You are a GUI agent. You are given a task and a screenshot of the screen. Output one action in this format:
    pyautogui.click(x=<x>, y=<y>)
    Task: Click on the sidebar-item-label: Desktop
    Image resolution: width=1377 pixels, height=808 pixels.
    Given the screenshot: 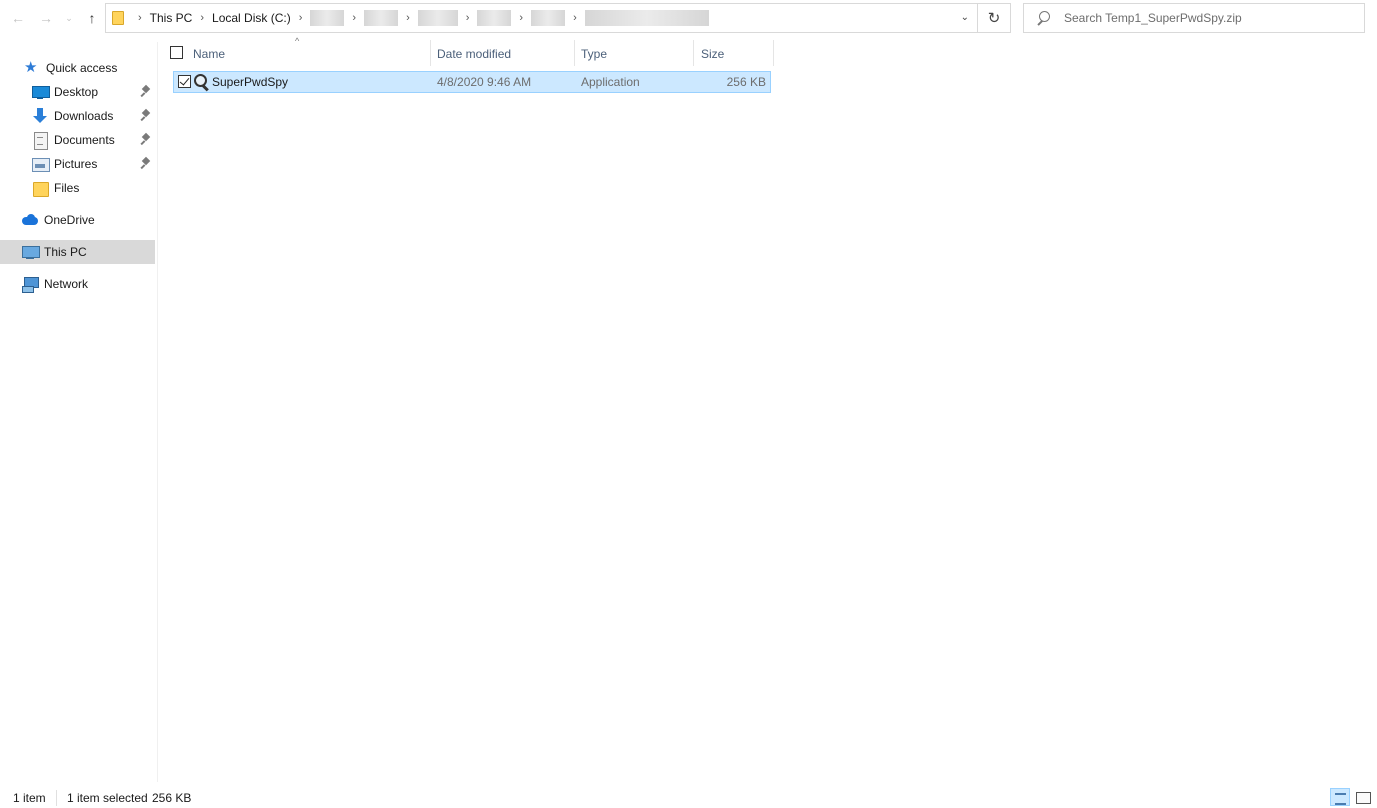 What is the action you would take?
    pyautogui.click(x=76, y=92)
    